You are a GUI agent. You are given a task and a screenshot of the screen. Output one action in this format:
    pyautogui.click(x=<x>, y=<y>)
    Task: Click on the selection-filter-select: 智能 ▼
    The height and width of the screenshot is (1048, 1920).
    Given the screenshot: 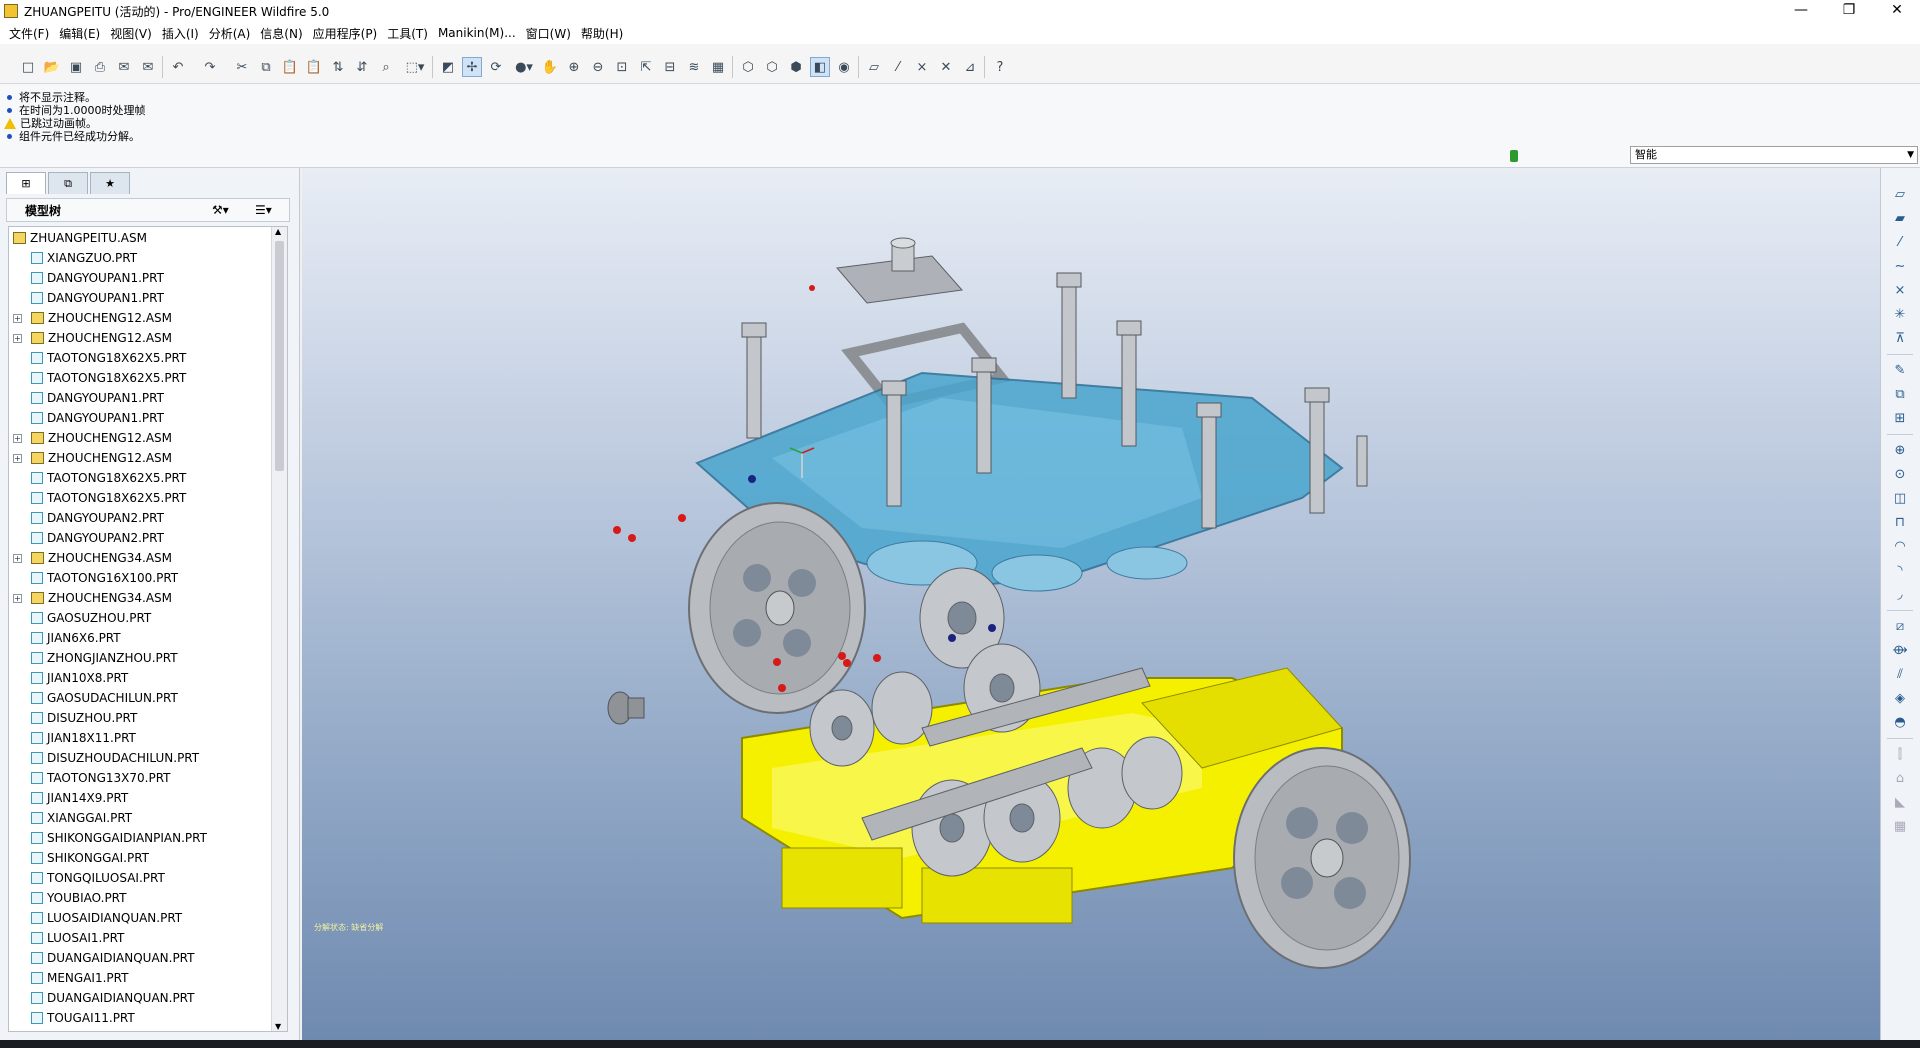 What is the action you would take?
    pyautogui.click(x=1774, y=155)
    